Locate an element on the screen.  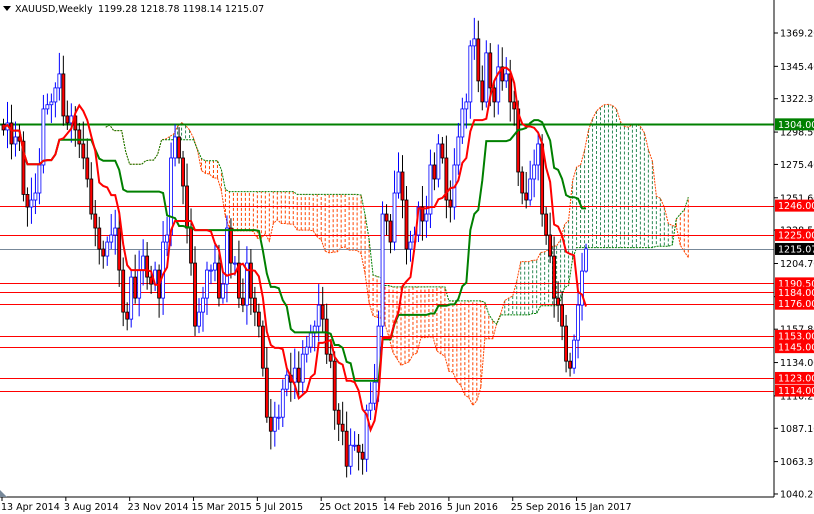
collapse-triangle-icon is located at coordinates (7, 8).